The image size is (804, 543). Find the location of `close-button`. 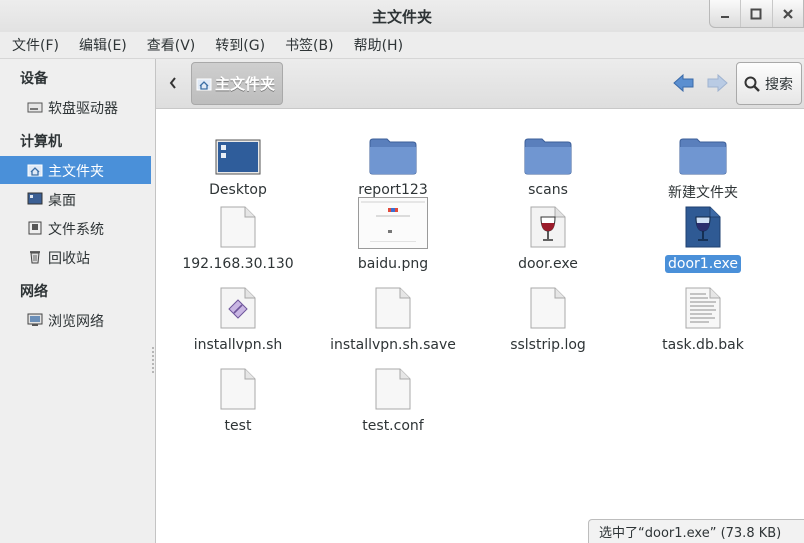

close-button is located at coordinates (787, 13).